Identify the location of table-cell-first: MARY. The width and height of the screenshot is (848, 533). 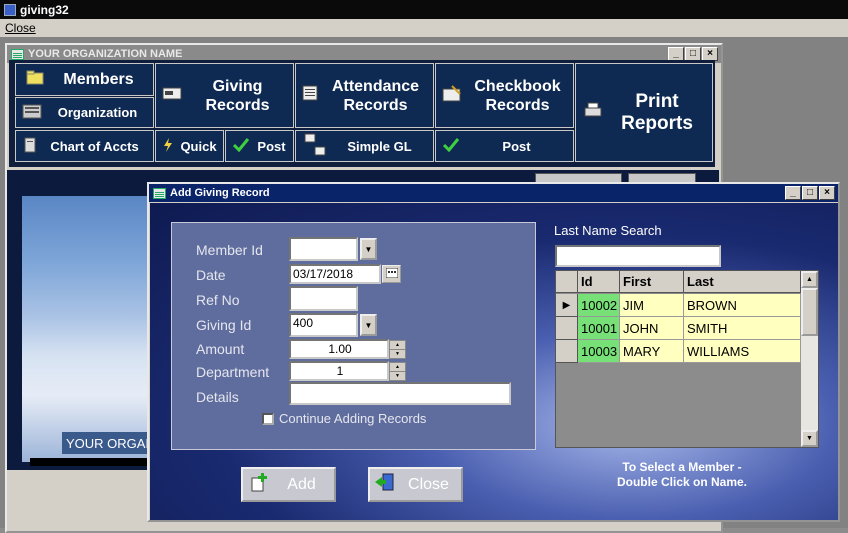
(652, 351).